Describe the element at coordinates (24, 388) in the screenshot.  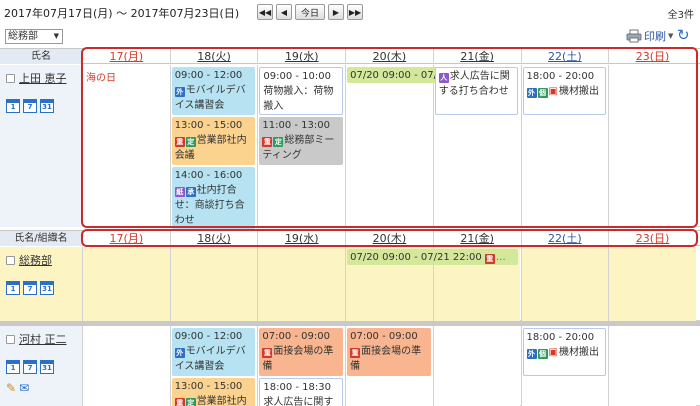
I see `mail-icon: ✉` at that location.